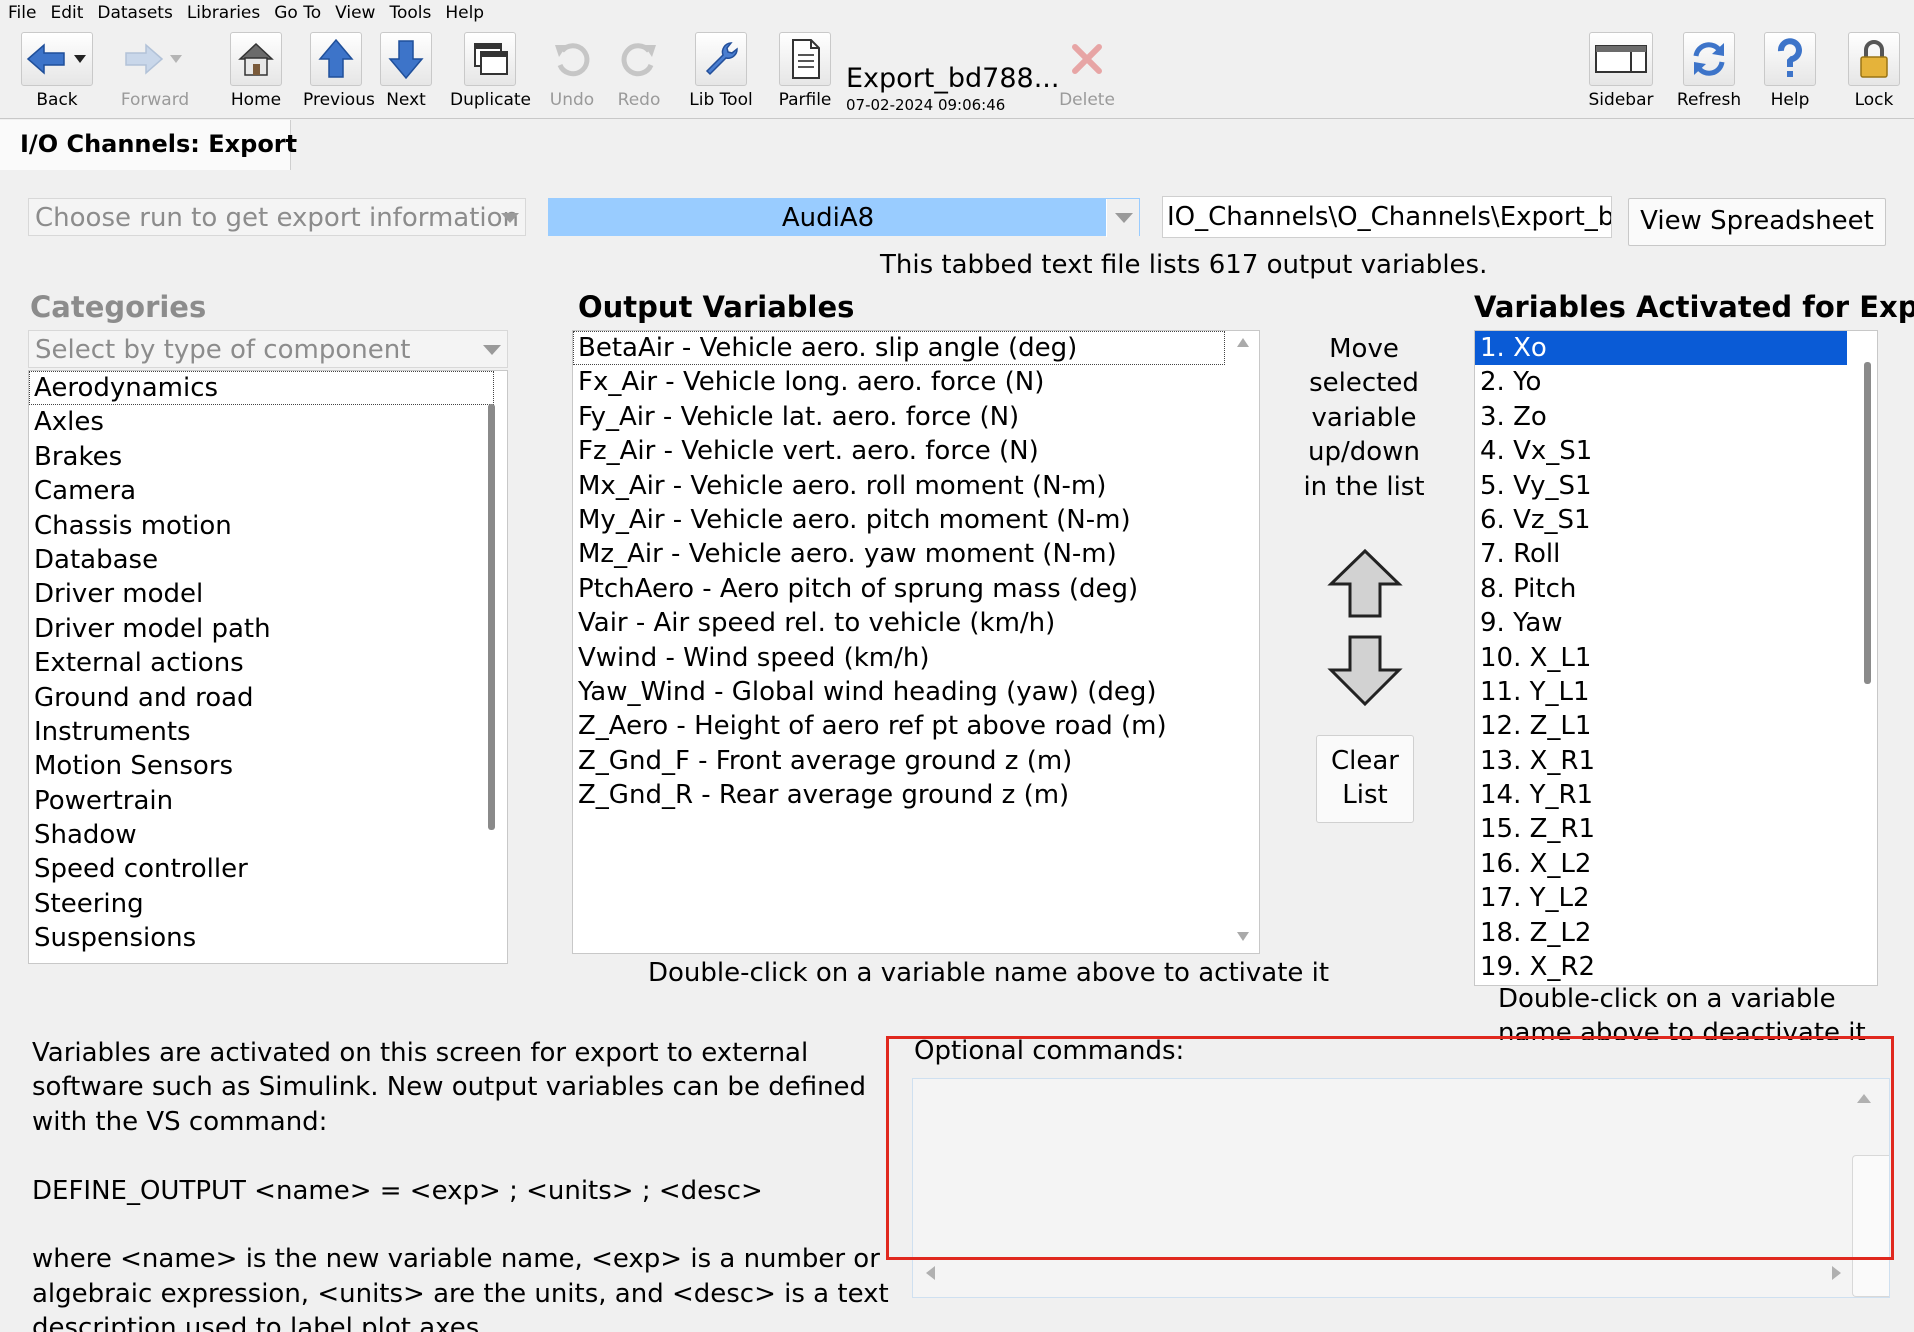 This screenshot has width=1914, height=1332. What do you see at coordinates (268, 904) in the screenshot?
I see `list-item: Steering` at bounding box center [268, 904].